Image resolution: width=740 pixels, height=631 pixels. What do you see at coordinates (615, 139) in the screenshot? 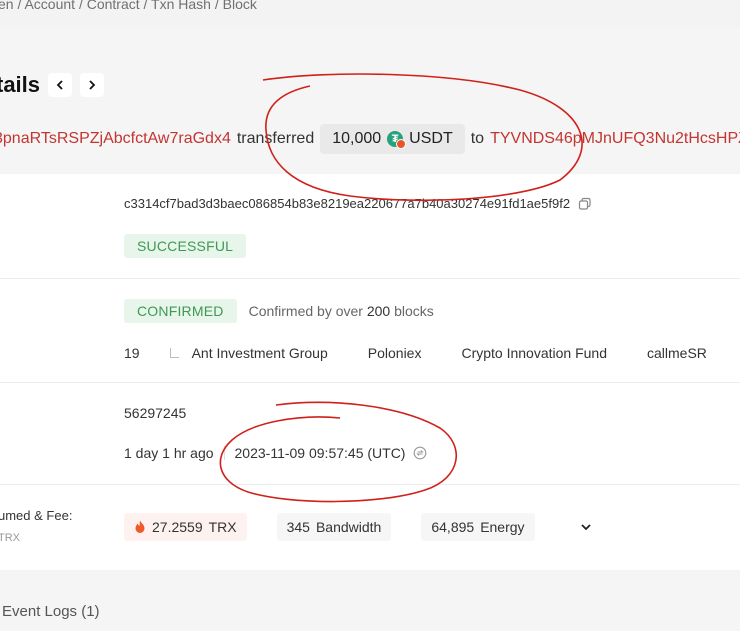
I see `to-address-link: TYVNDS46pMJnUFQ3Nu2tHcsHPZ` at bounding box center [615, 139].